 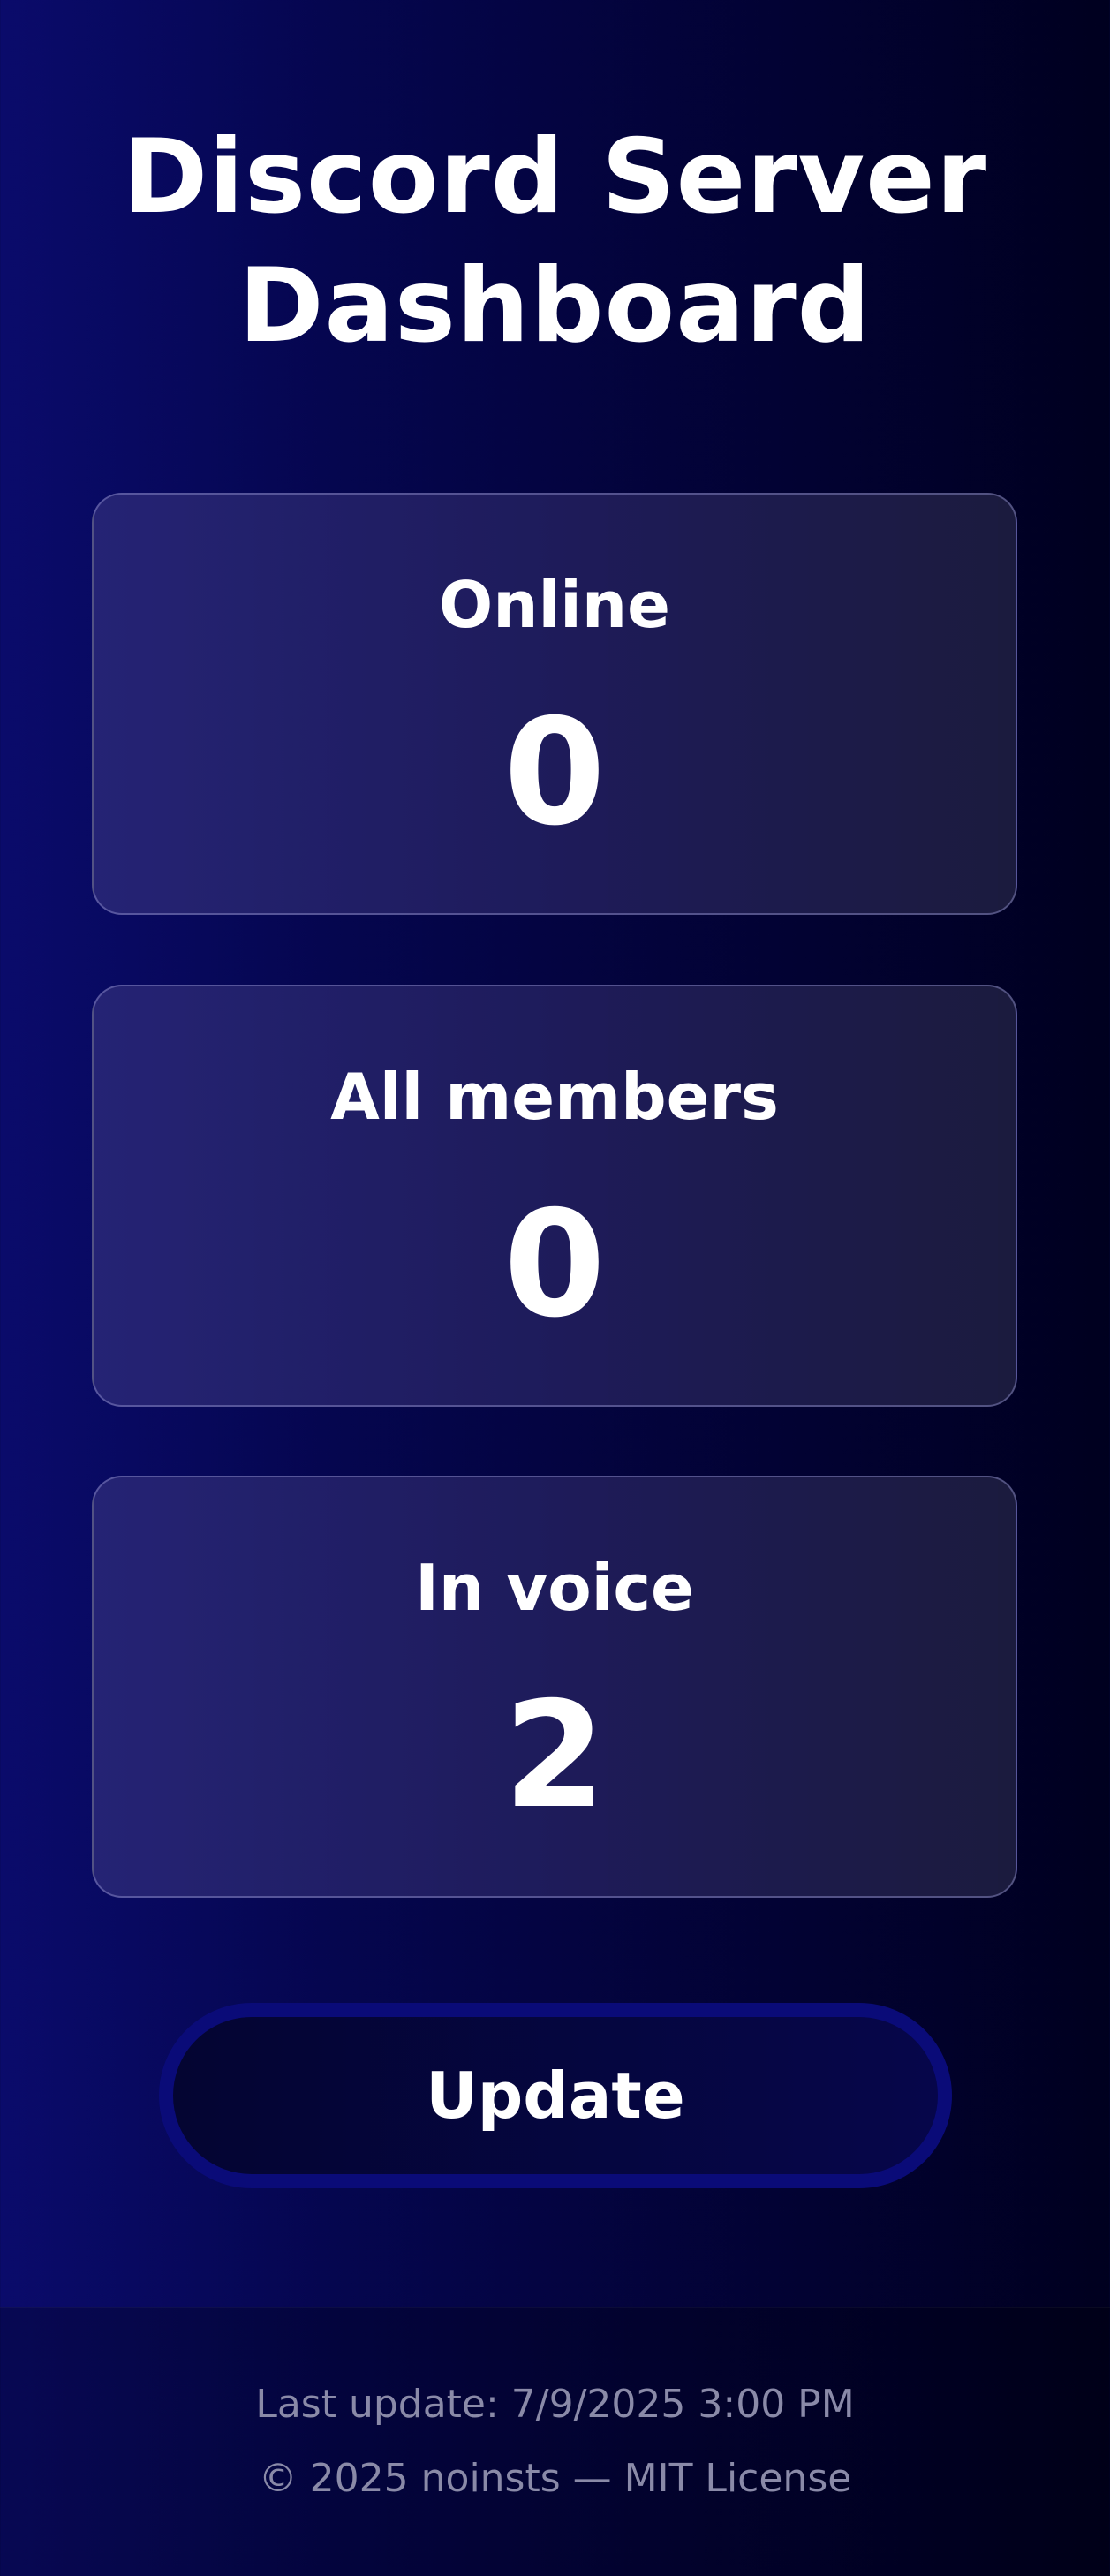 What do you see at coordinates (555, 241) in the screenshot?
I see `page-title: Discord Server Dashboard` at bounding box center [555, 241].